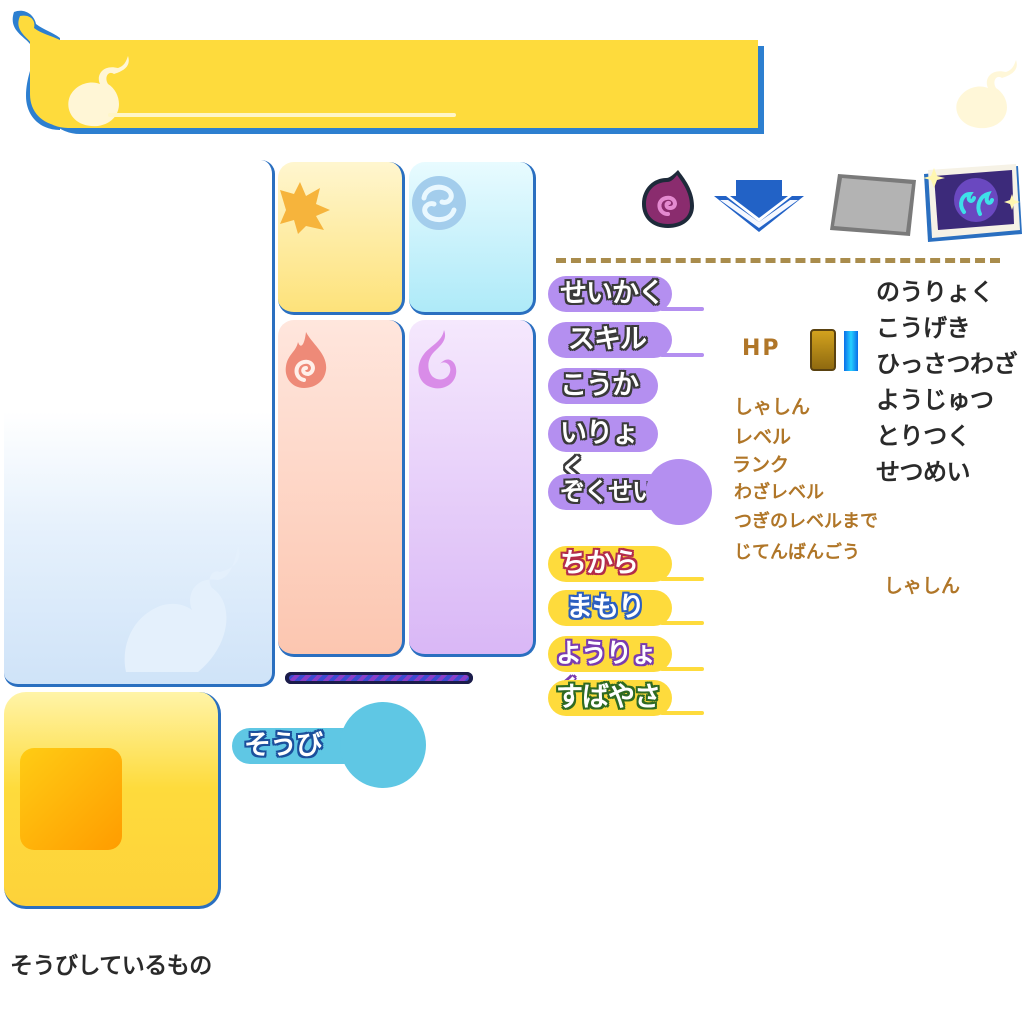  Describe the element at coordinates (823, 350) in the screenshot. I see `hp-bar-frame` at that location.